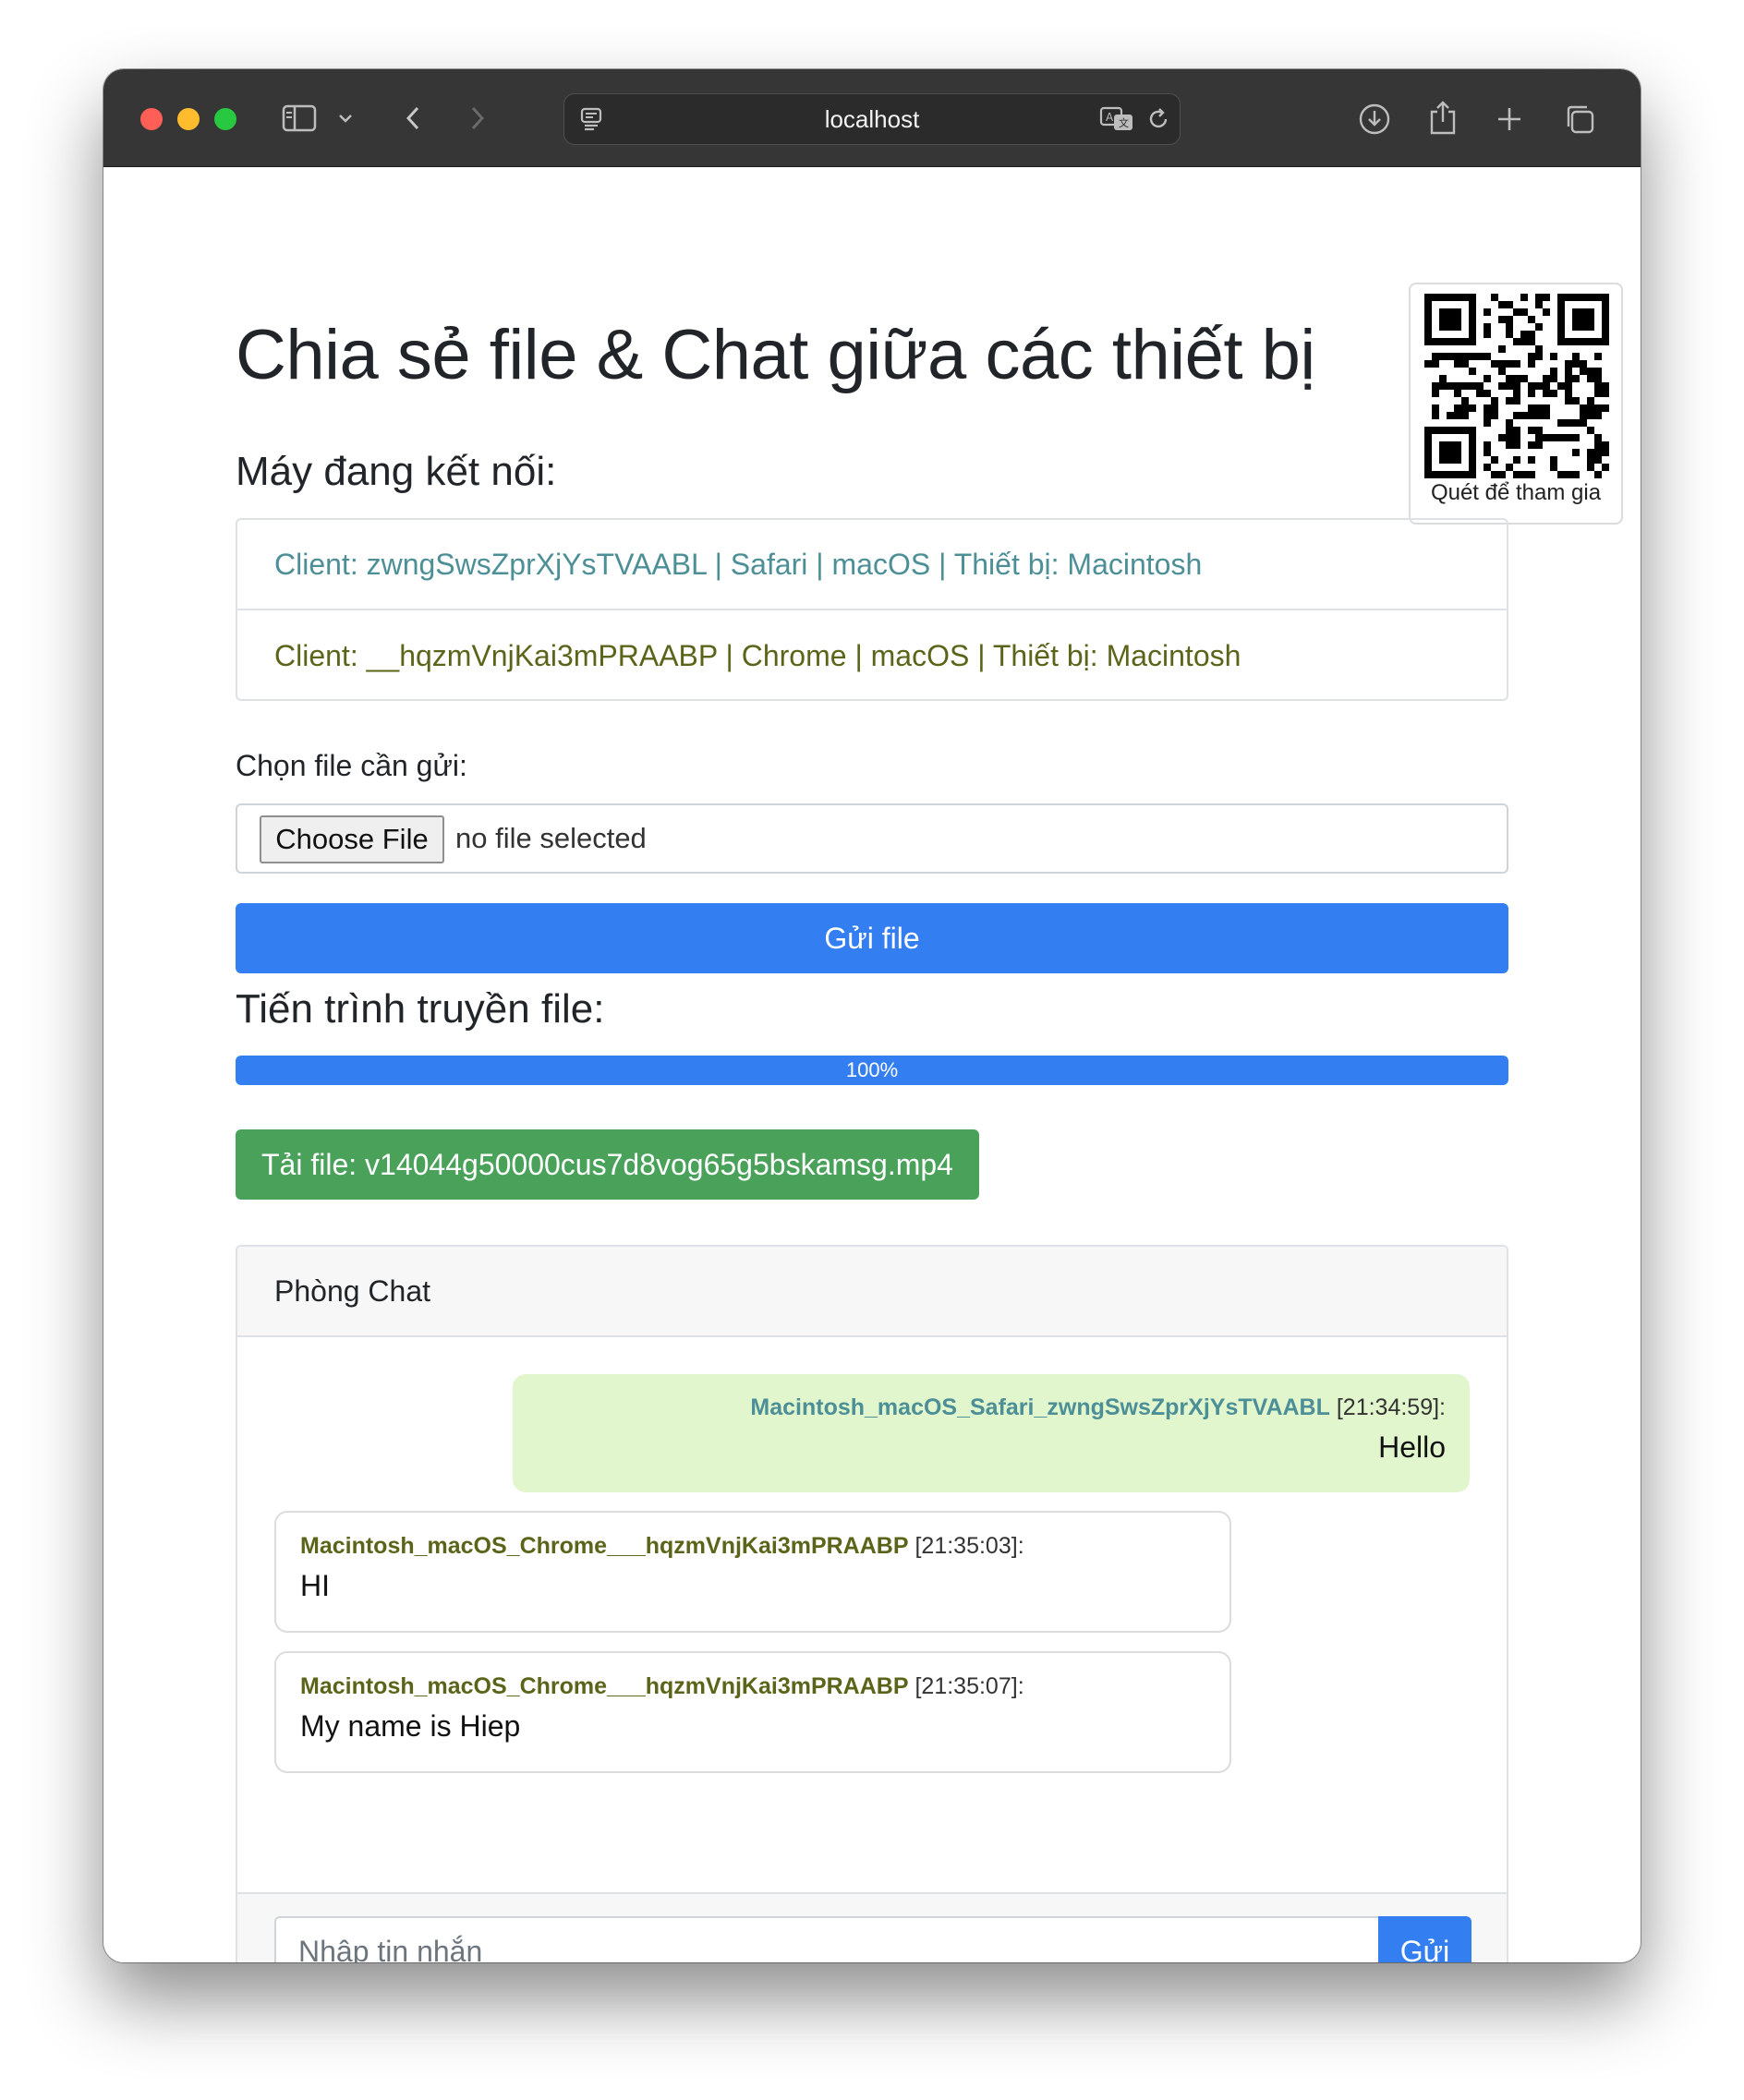 The width and height of the screenshot is (1744, 2100). I want to click on message-text: Hello, so click(1412, 1447).